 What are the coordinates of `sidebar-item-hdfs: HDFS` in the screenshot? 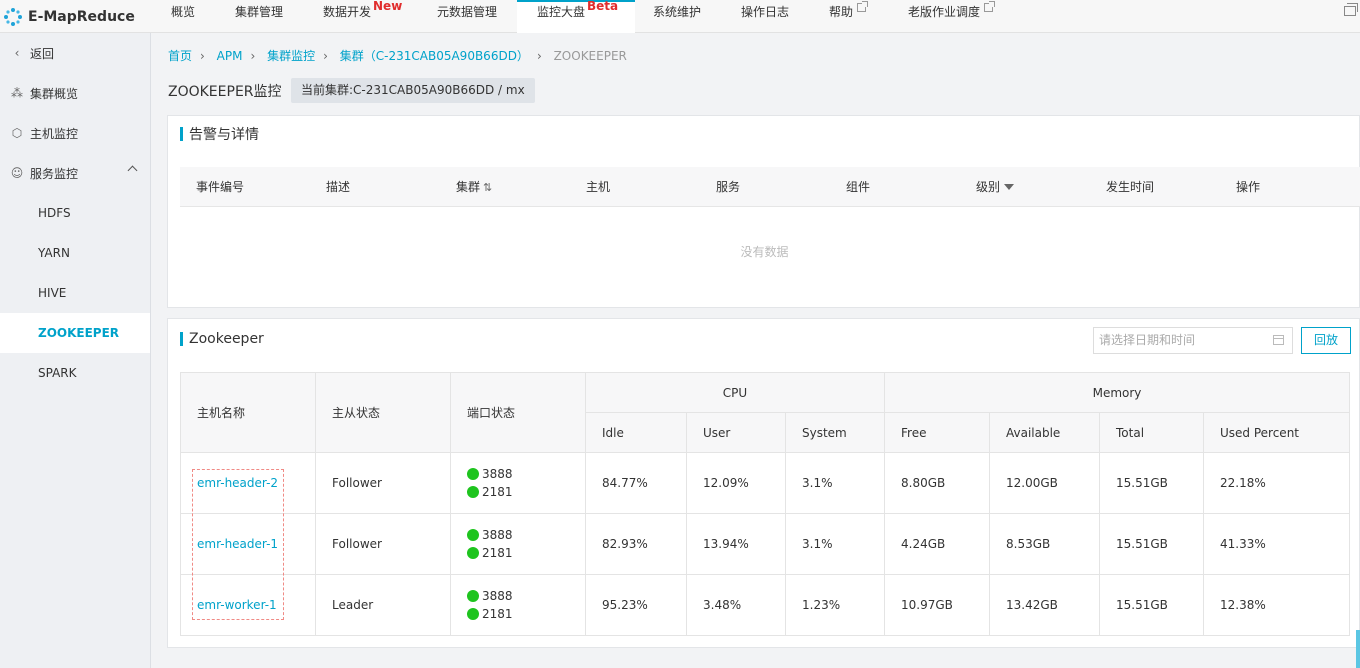 It's located at (75, 213).